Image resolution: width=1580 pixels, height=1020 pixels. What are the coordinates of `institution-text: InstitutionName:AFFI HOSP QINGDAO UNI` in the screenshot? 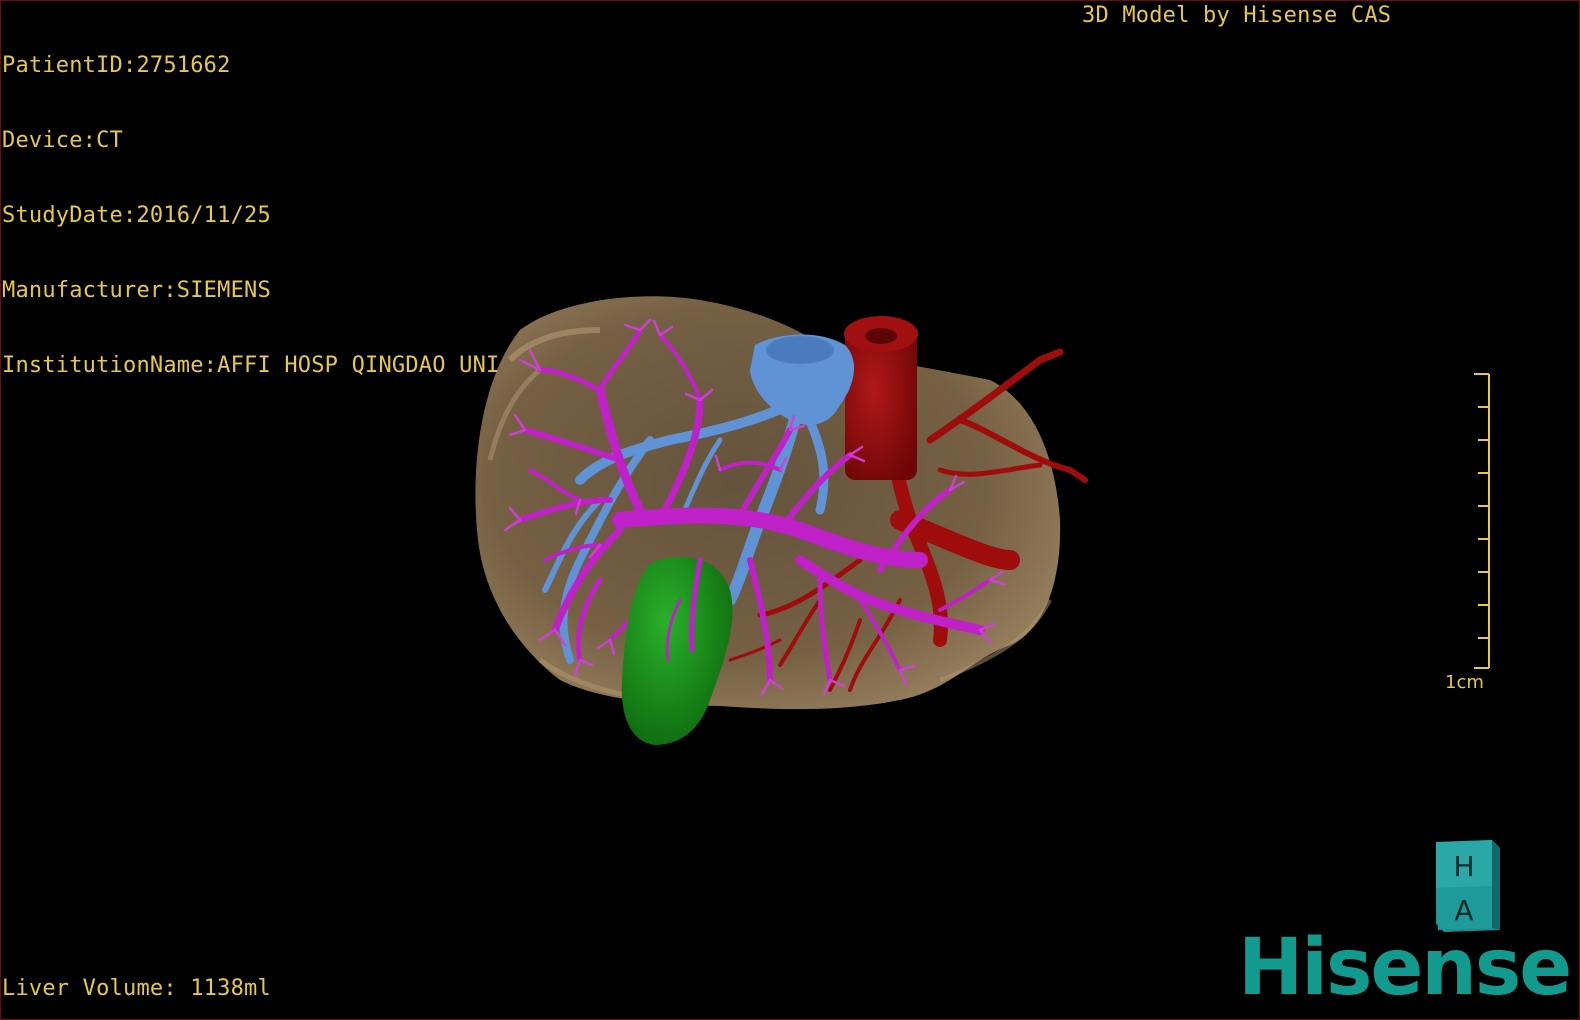 It's located at (251, 365).